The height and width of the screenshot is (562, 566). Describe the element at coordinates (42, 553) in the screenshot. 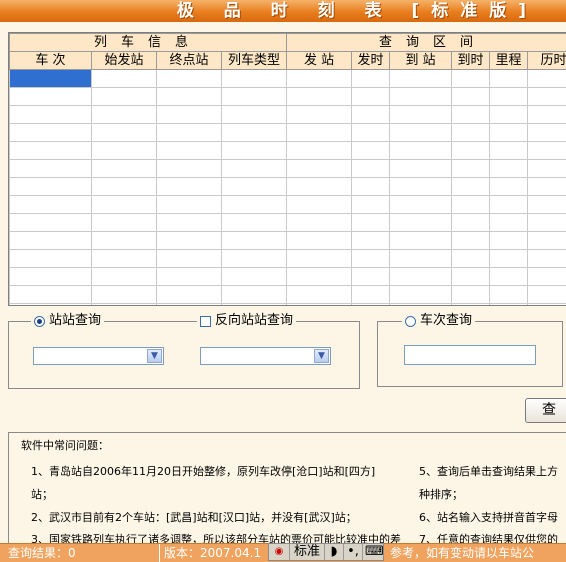

I see `query-result-count: 查询结果：0` at that location.